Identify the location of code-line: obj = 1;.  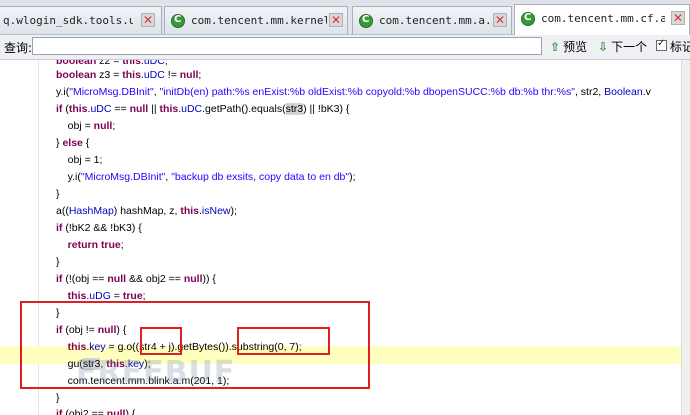
(79, 160).